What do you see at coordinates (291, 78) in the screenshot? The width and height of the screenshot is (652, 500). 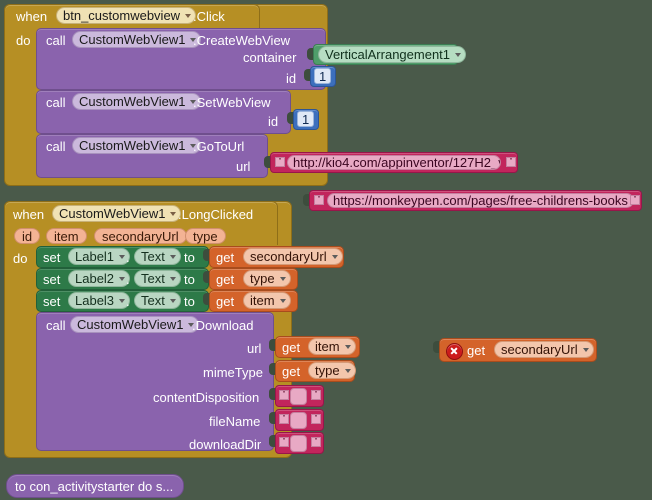 I see `arg-label-id-create: id` at bounding box center [291, 78].